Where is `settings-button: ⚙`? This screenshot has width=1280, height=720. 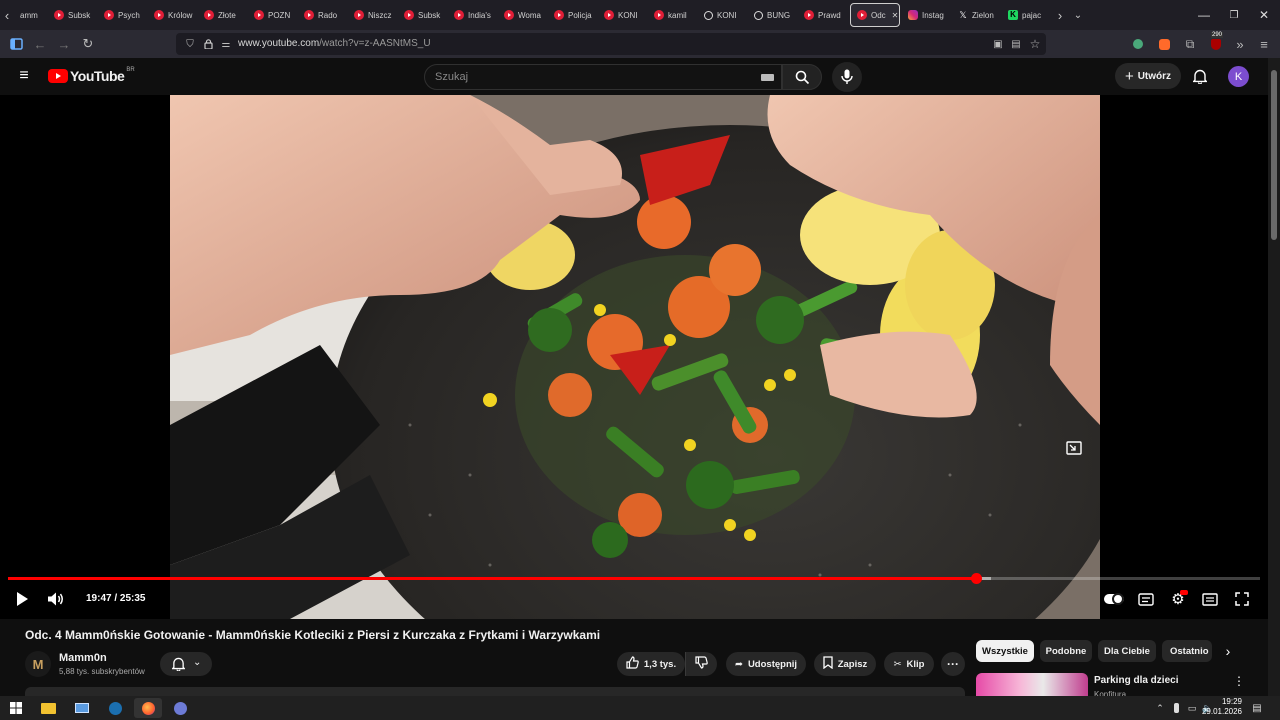
settings-button: ⚙ is located at coordinates (1178, 599).